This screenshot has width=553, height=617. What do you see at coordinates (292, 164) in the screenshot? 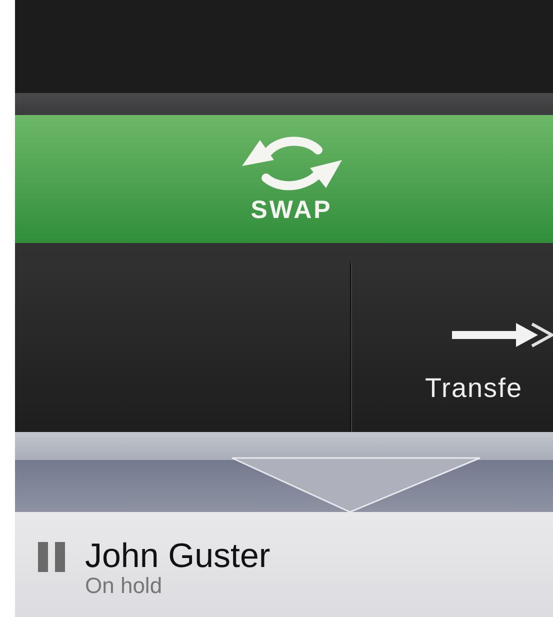
I see `swap-icon` at bounding box center [292, 164].